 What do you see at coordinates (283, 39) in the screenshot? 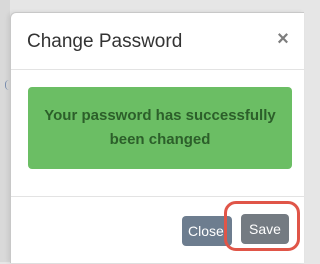
I see `close-icon: ×` at bounding box center [283, 39].